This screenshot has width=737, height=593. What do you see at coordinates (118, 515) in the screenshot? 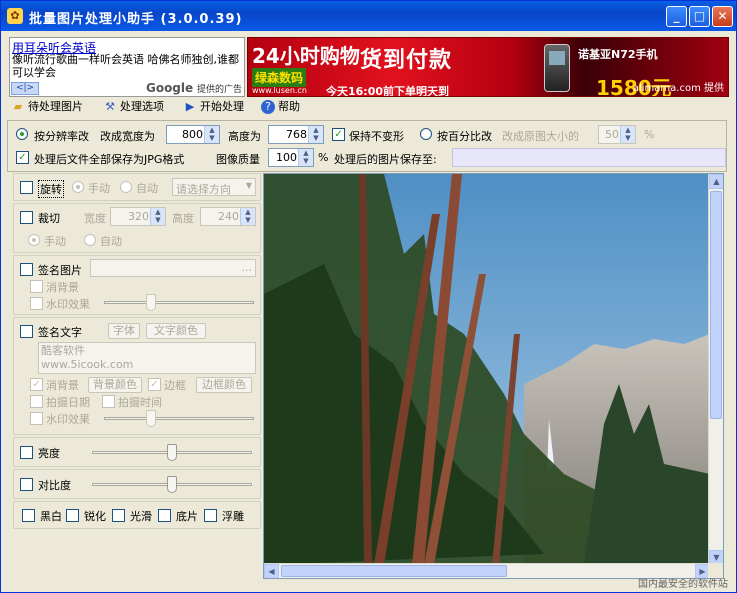
I see `filter-smooth-checkbox` at bounding box center [118, 515].